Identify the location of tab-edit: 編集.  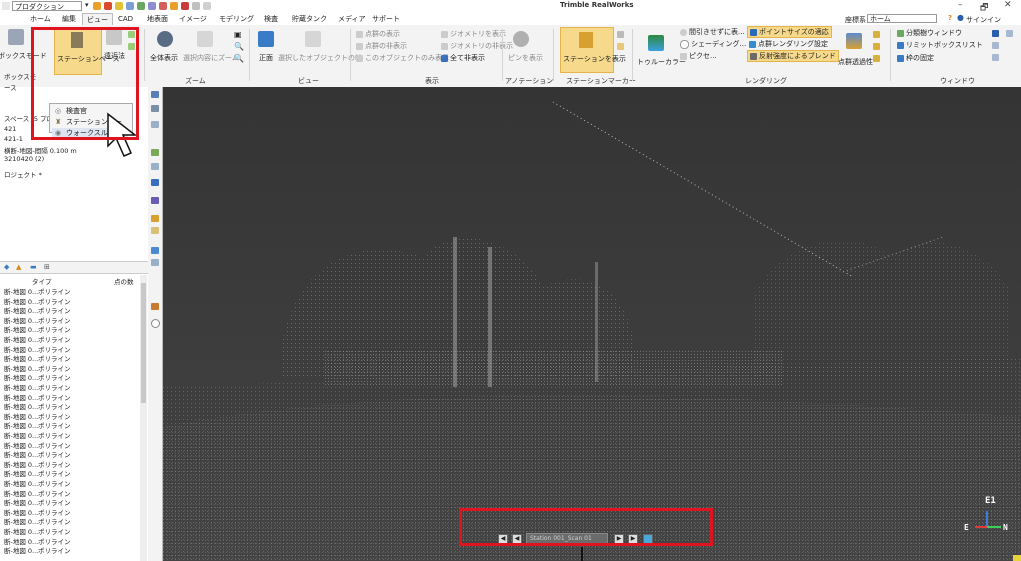
(69, 19).